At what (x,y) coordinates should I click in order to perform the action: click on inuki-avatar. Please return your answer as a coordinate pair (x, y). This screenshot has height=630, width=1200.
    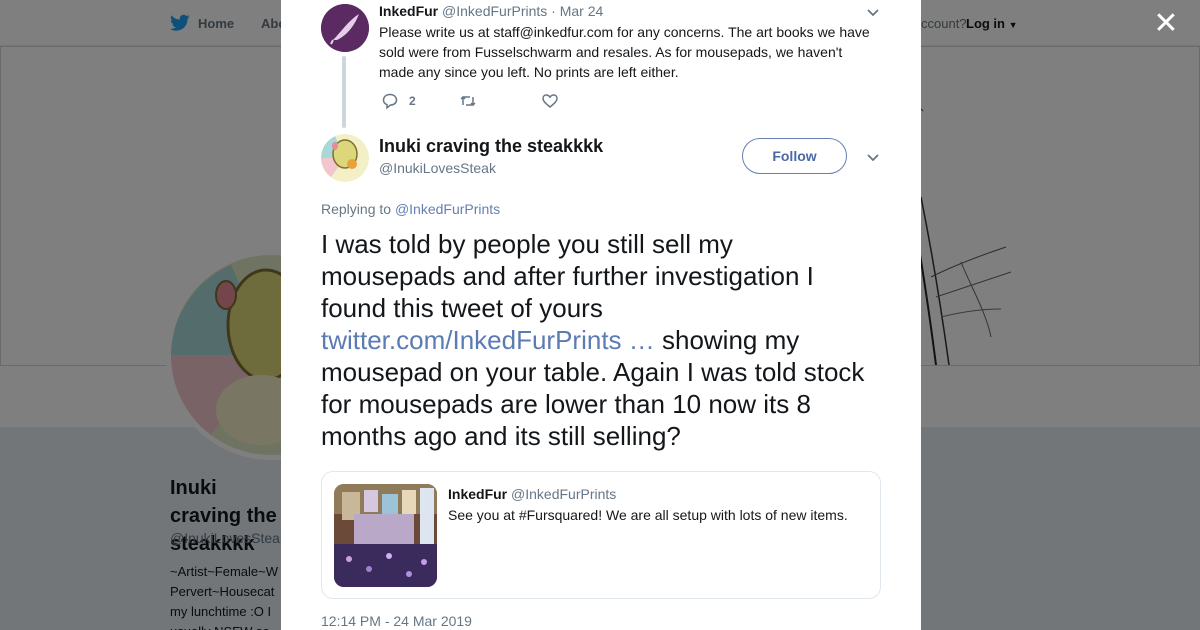
    Looking at the image, I should click on (345, 158).